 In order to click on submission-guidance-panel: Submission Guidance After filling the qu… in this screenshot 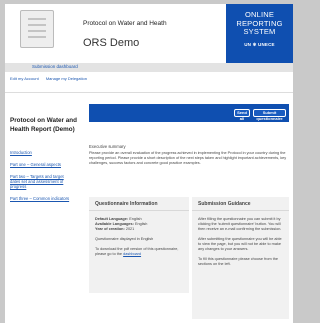, I will do `click(240, 258)`.